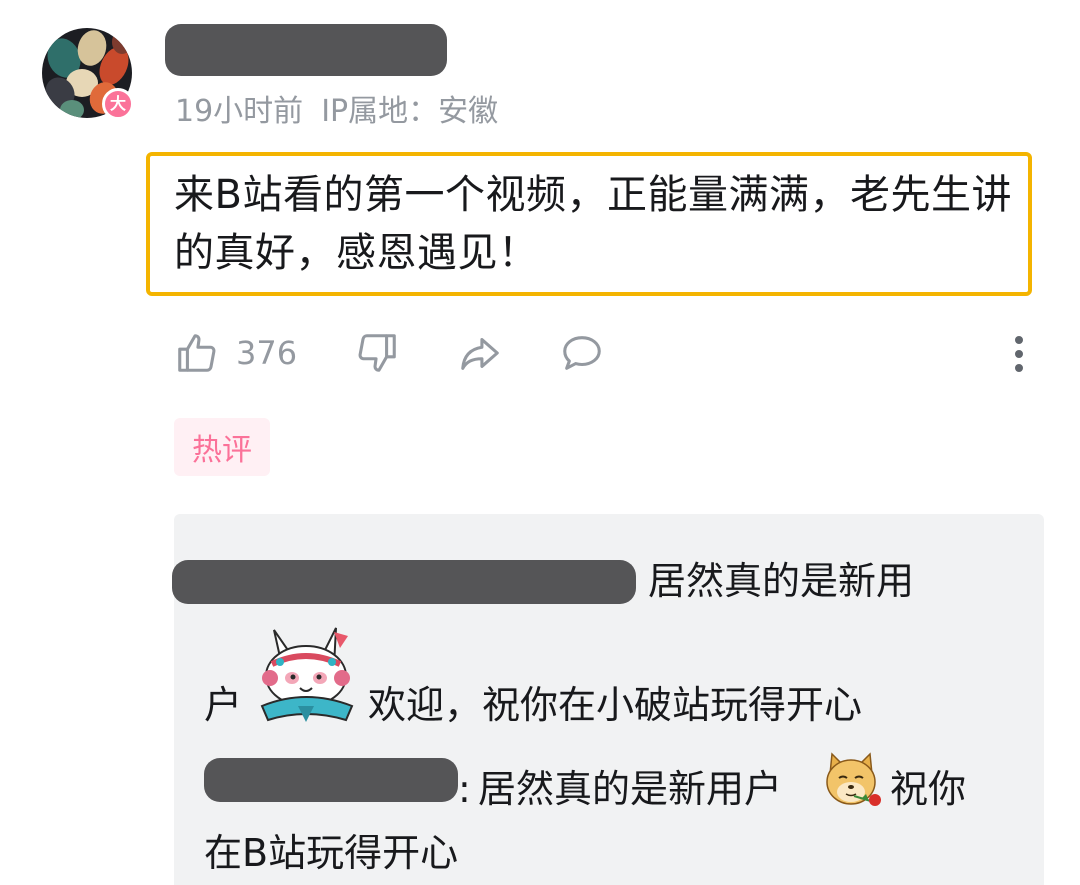 Image resolution: width=1080 pixels, height=885 pixels. What do you see at coordinates (306, 50) in the screenshot?
I see `redacted-username` at bounding box center [306, 50].